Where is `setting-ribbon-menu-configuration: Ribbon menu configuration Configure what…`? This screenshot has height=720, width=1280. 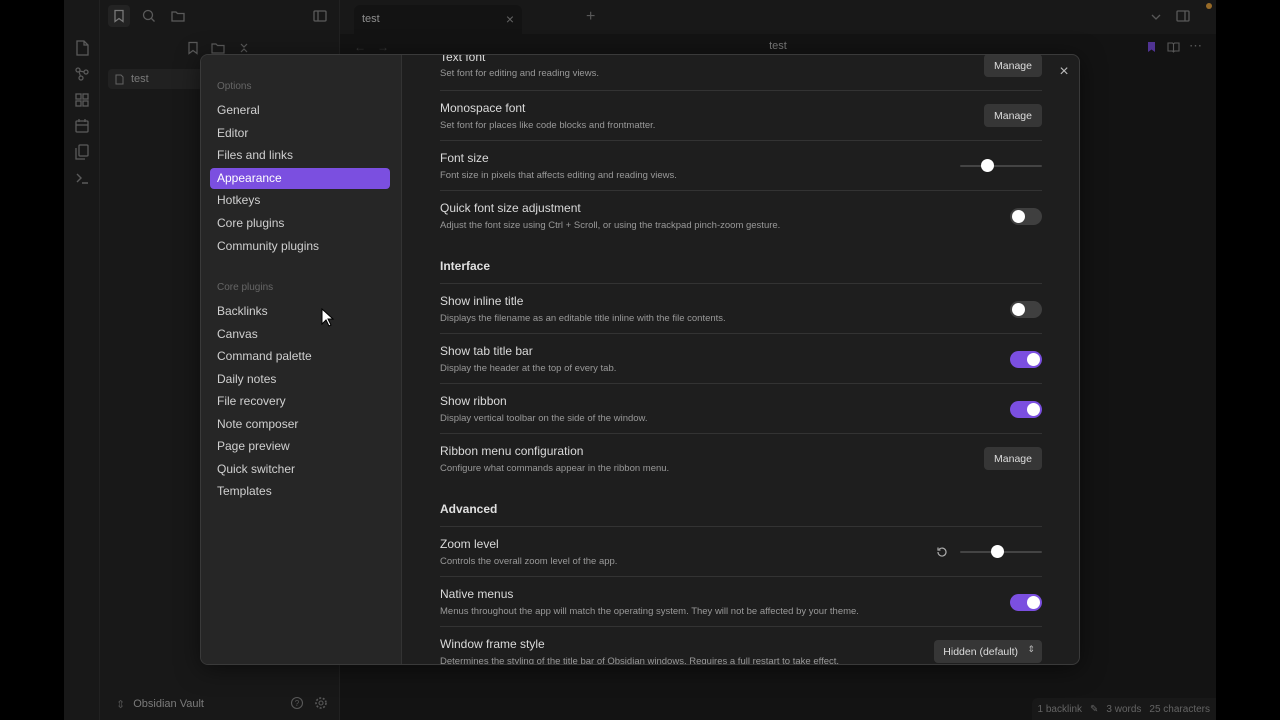 setting-ribbon-menu-configuration: Ribbon menu configuration Configure what… is located at coordinates (741, 458).